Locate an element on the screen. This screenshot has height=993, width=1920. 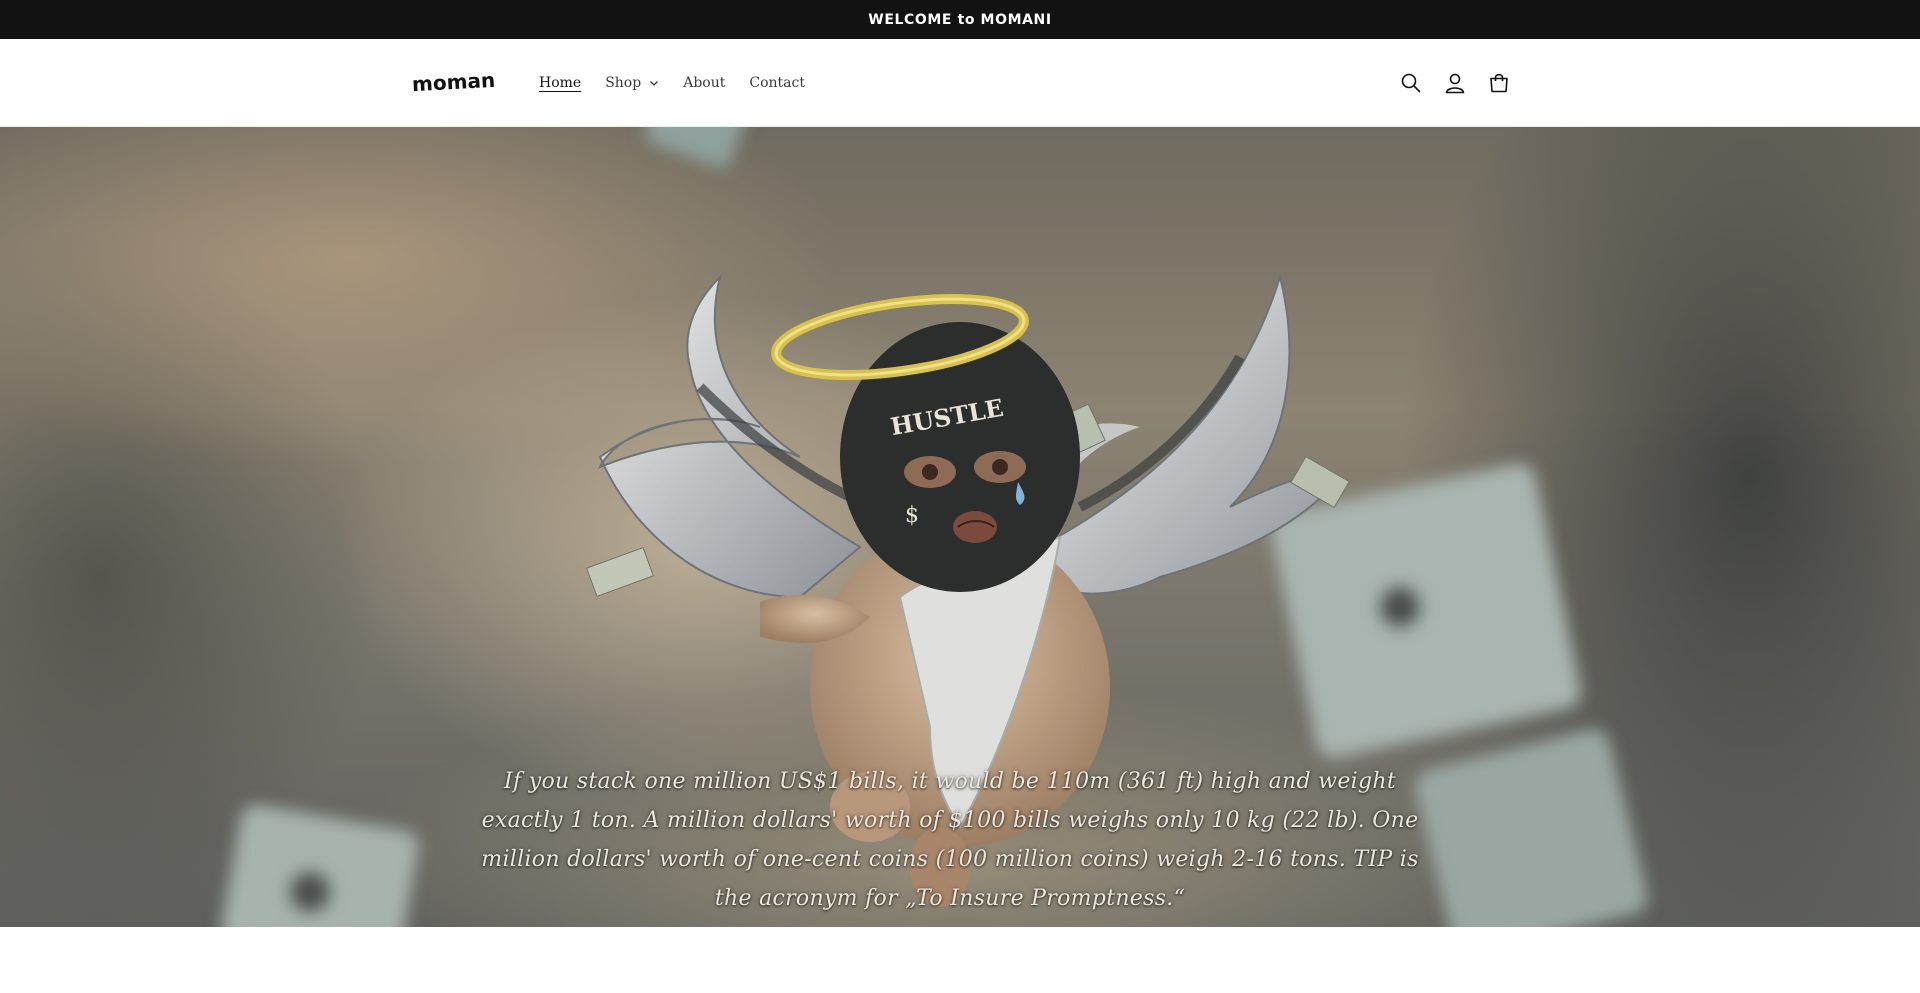
announcement-bar: WELCOME to MOMANI is located at coordinates (960, 19).